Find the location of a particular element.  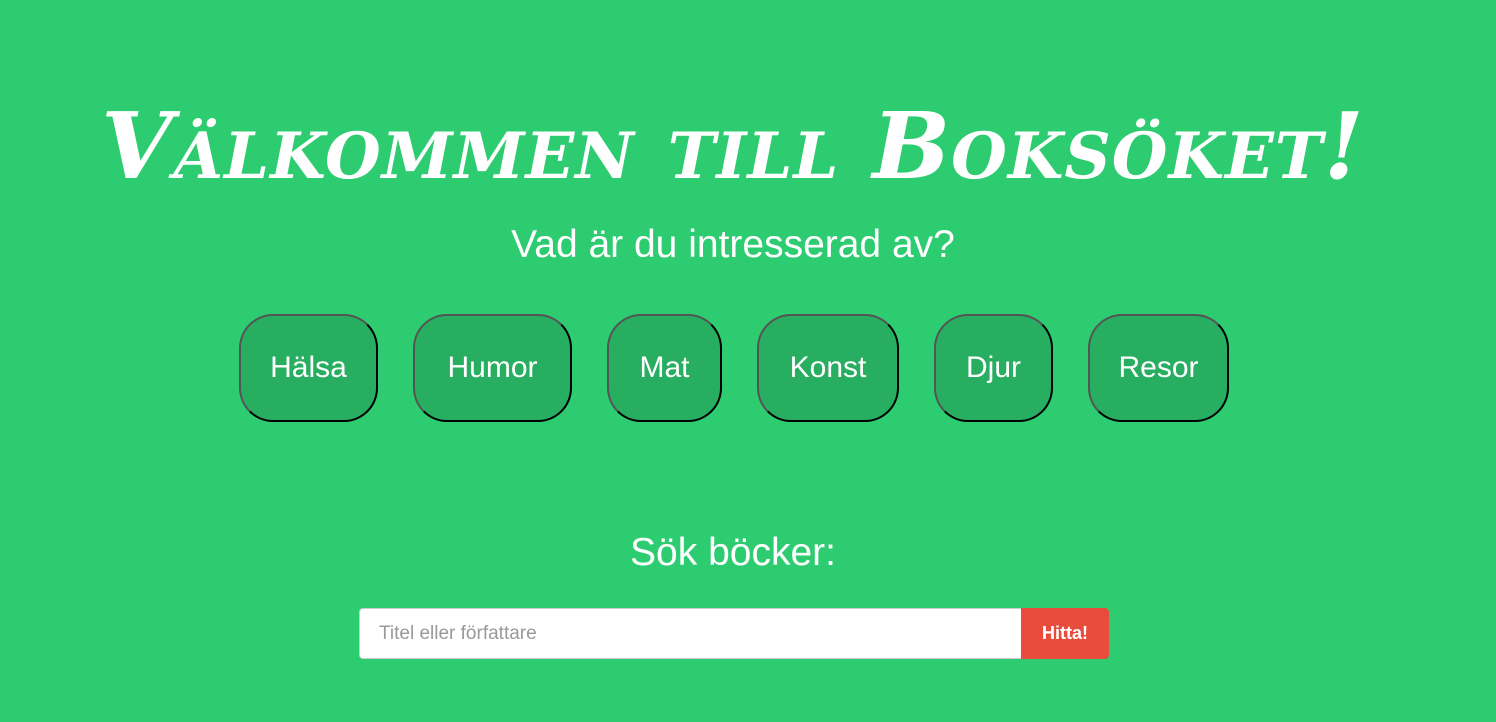

category-button-mat: Mat is located at coordinates (664, 368).